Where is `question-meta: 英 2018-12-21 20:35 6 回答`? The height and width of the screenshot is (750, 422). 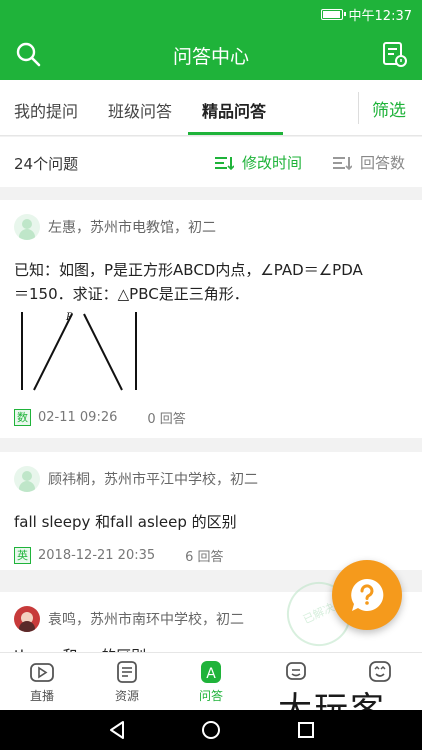
question-meta: 英 2018-12-21 20:35 6 回答 is located at coordinates (119, 555).